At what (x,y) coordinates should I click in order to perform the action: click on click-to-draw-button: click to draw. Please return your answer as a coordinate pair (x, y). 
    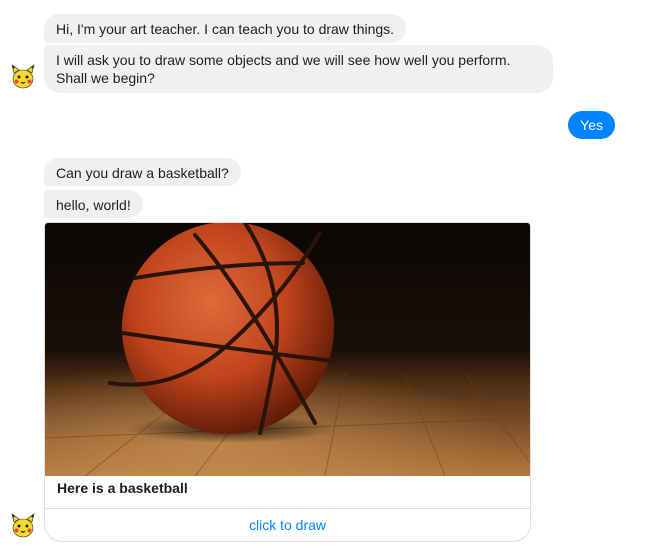
    Looking at the image, I should click on (287, 525).